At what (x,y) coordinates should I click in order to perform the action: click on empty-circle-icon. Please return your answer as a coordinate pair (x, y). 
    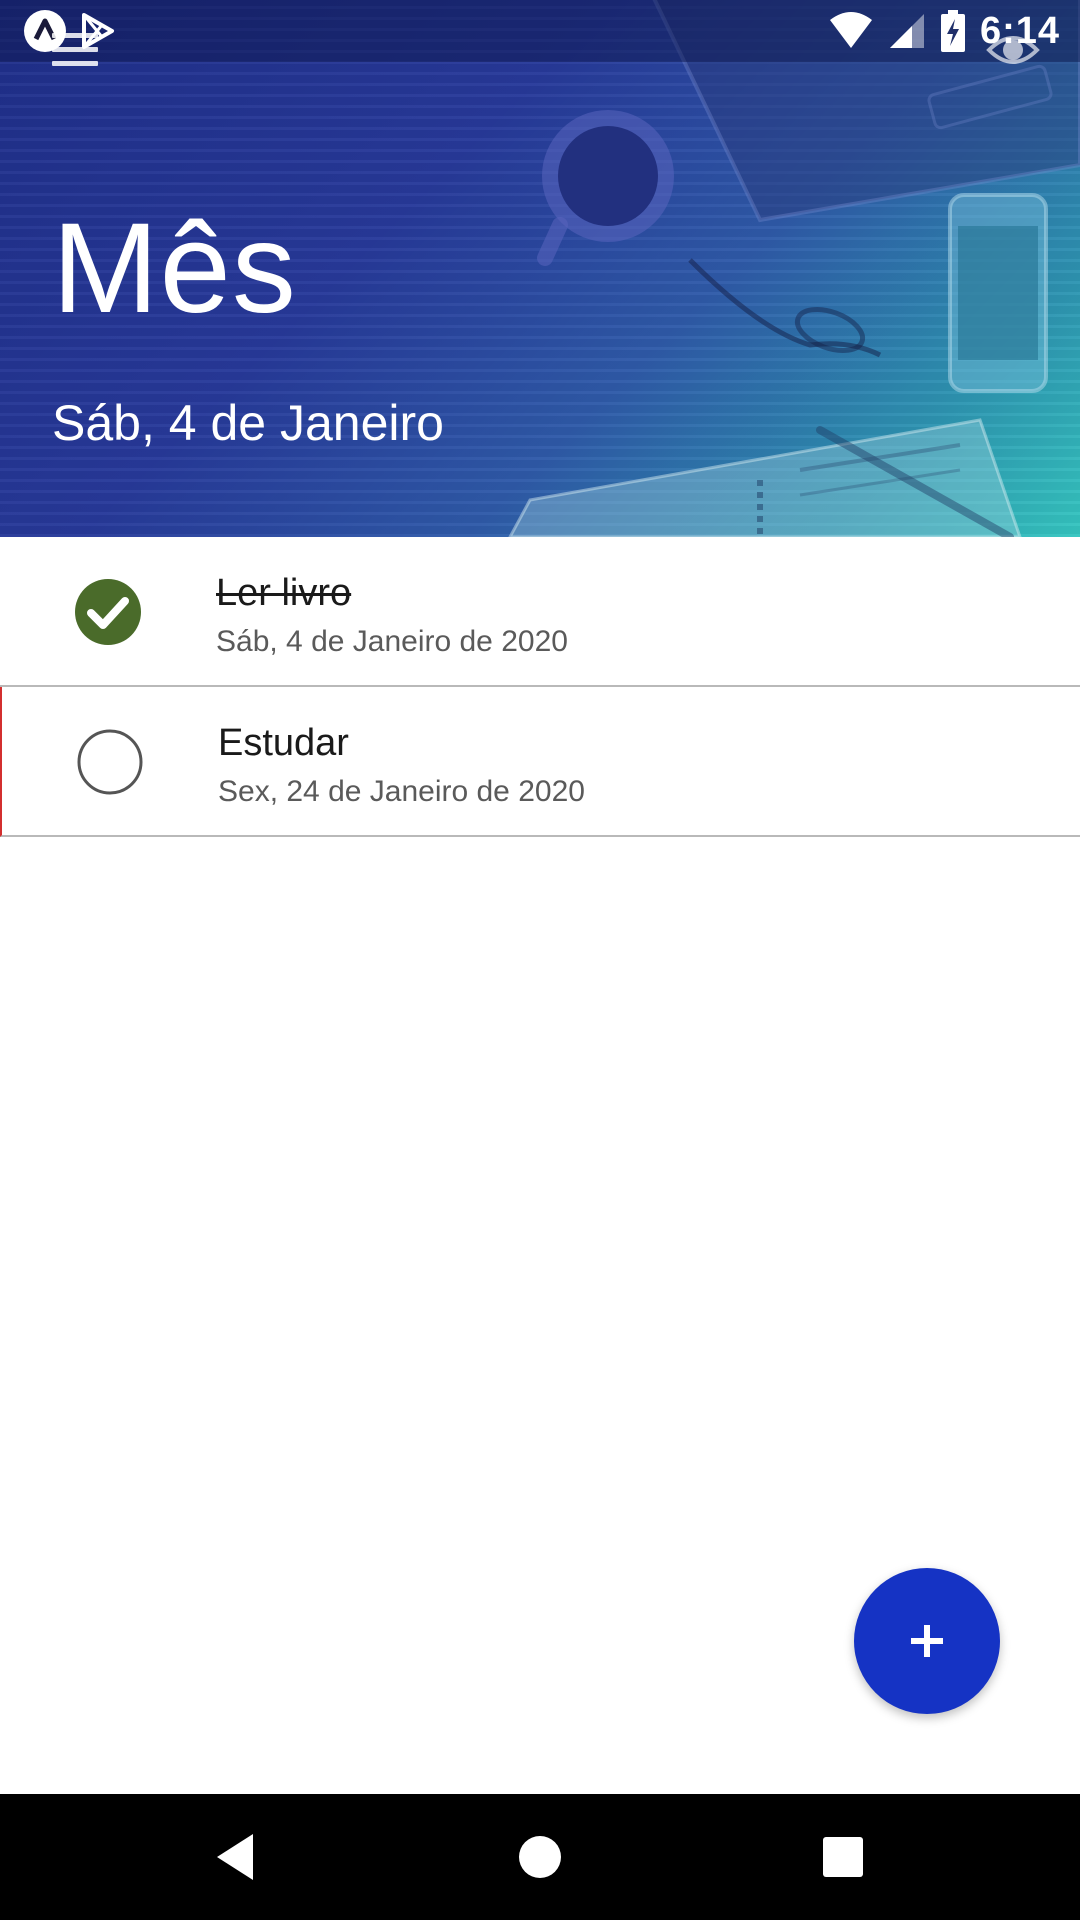
    Looking at the image, I should click on (110, 762).